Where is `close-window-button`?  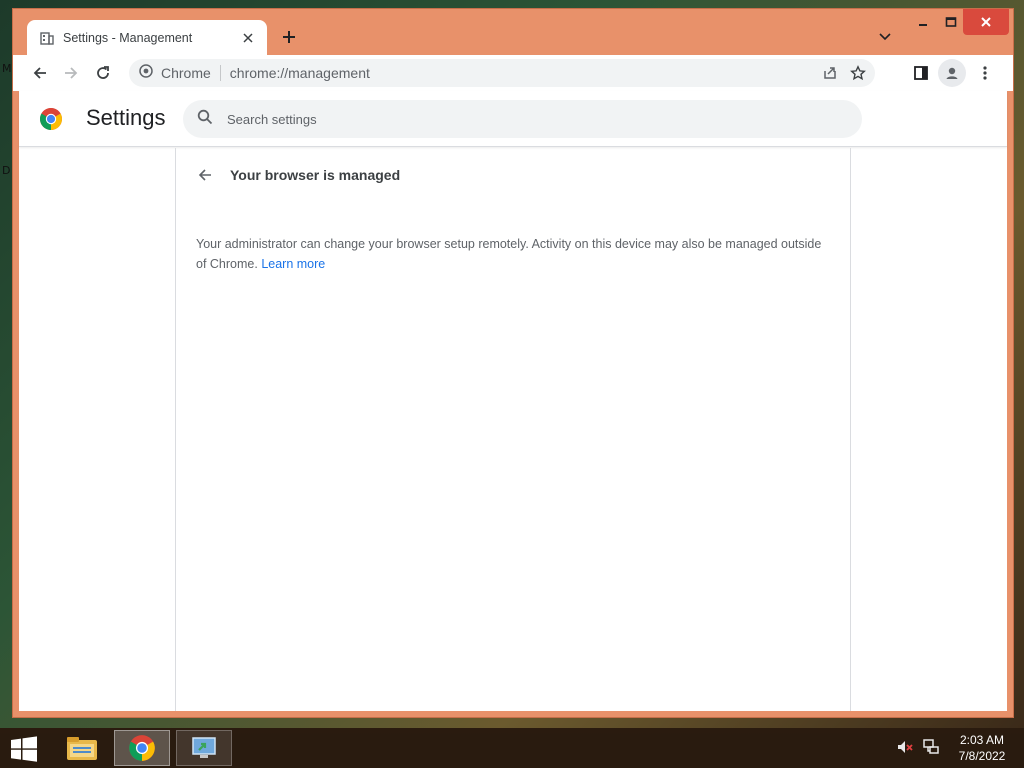 close-window-button is located at coordinates (986, 22).